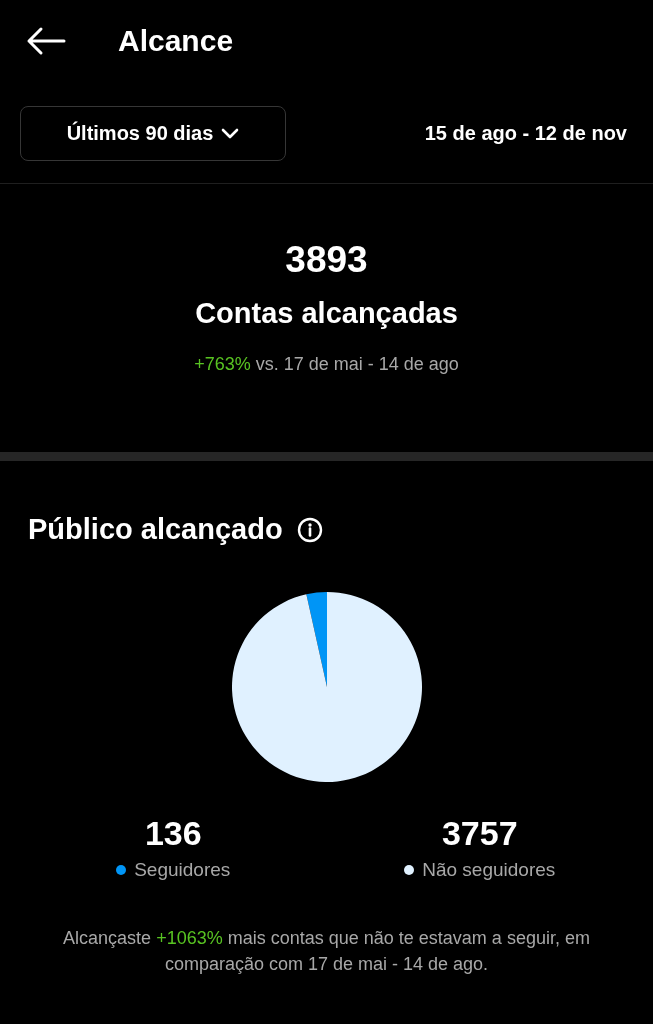 The image size is (653, 1024). I want to click on legend-label: Não seguidores, so click(489, 870).